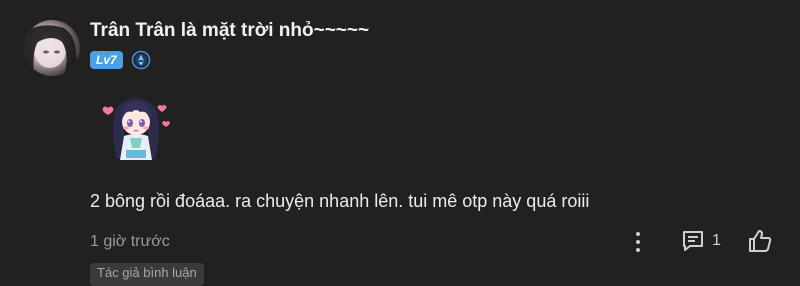 This screenshot has width=800, height=286. Describe the element at coordinates (716, 240) in the screenshot. I see `reply-count: 1` at that location.